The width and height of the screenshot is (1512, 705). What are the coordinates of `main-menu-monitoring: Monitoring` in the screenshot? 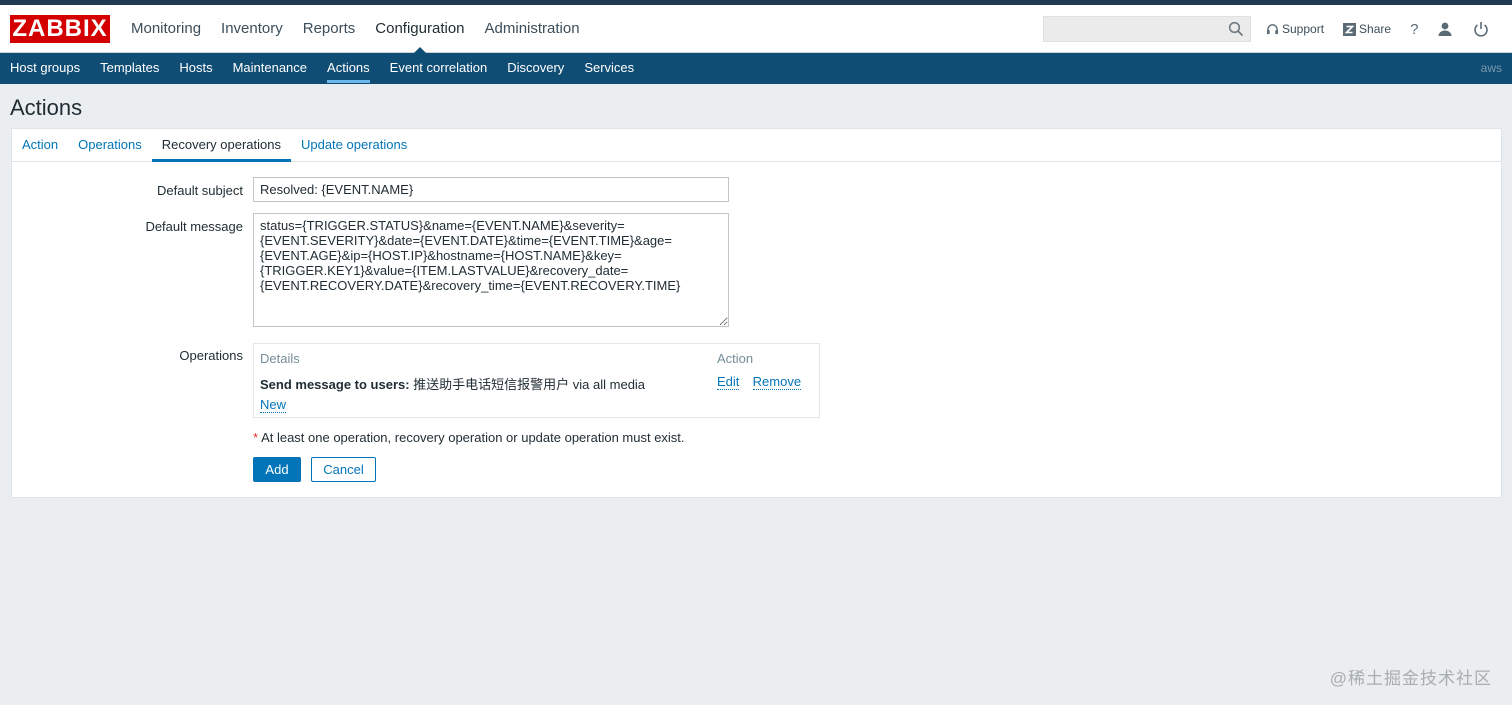 It's located at (166, 29).